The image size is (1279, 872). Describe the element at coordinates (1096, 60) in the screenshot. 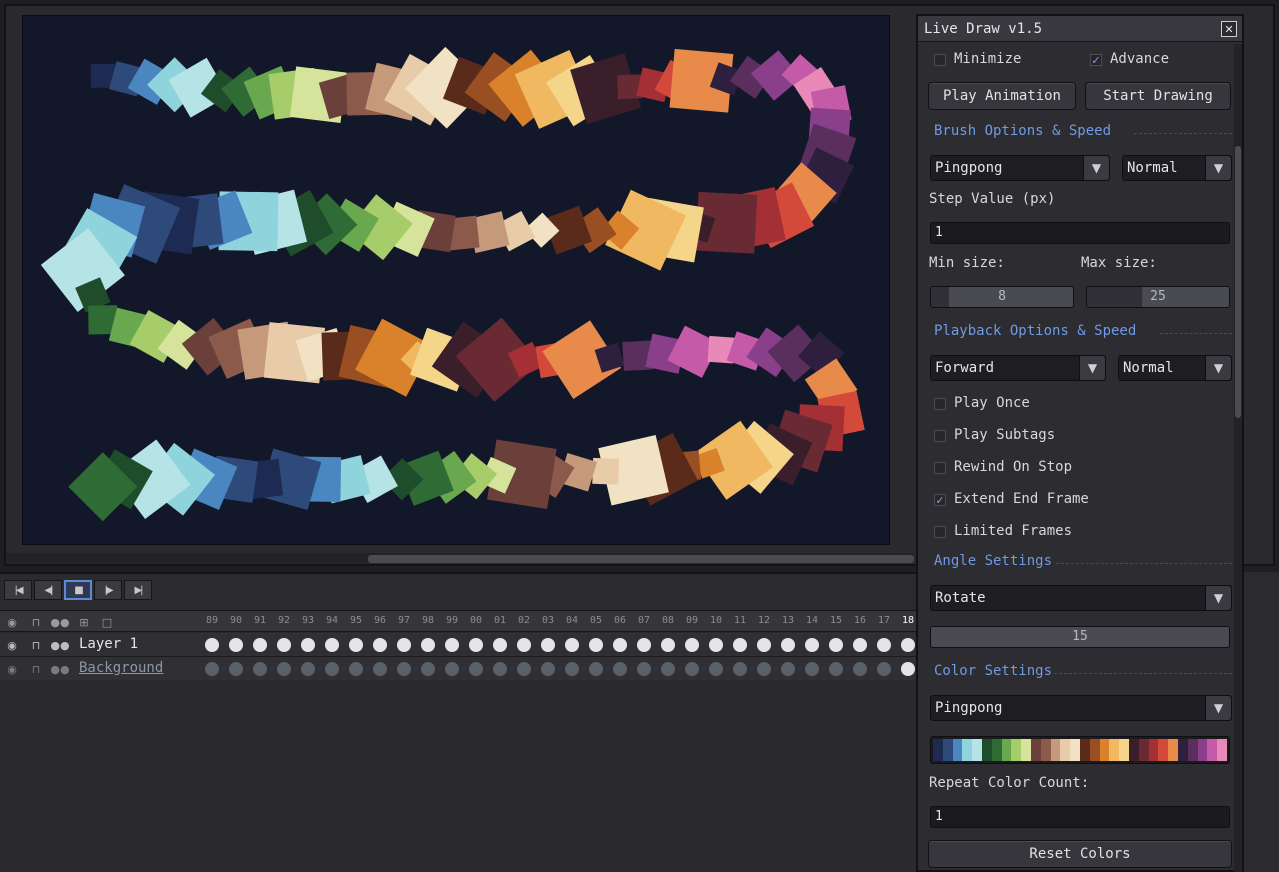

I see `advance-checkbox: ✓` at that location.